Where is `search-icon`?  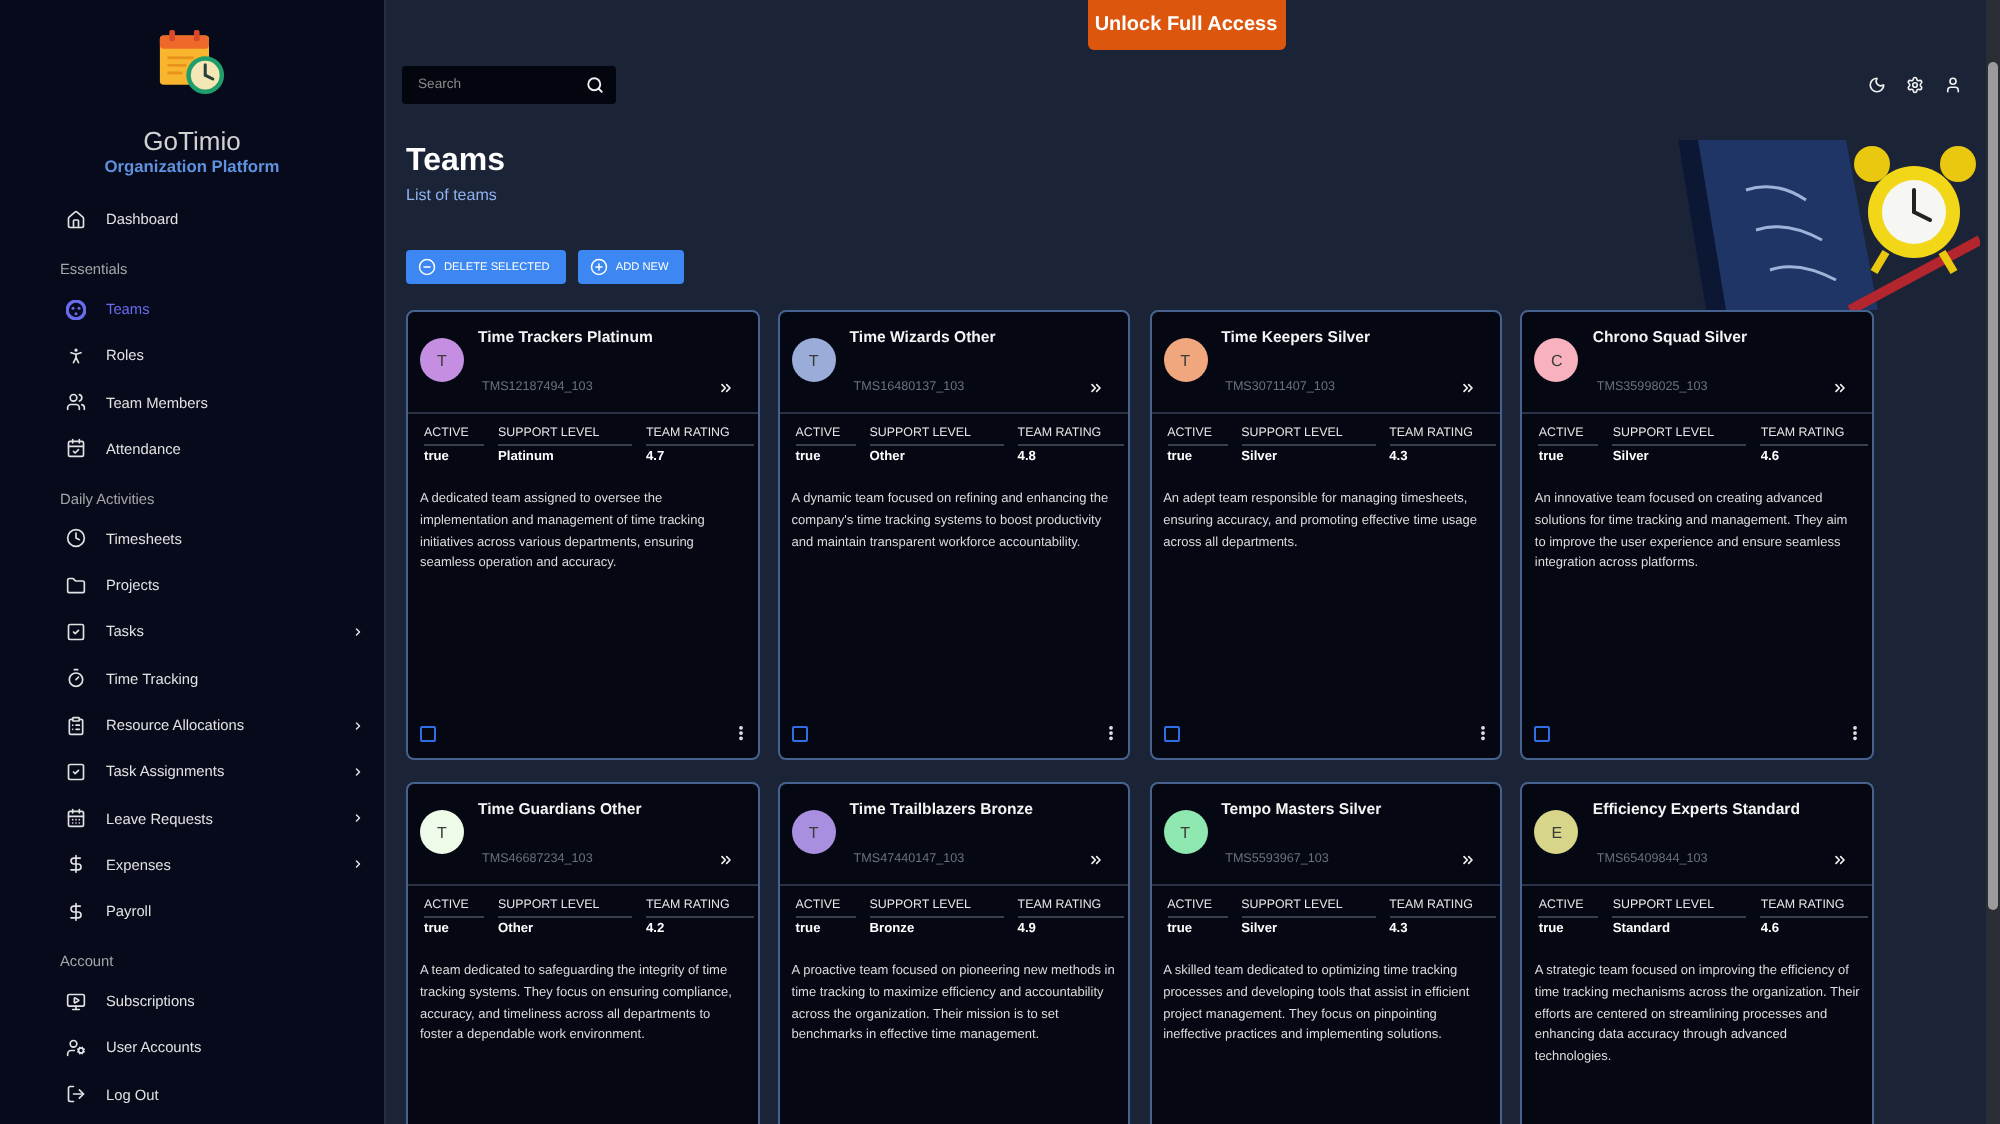 search-icon is located at coordinates (595, 85).